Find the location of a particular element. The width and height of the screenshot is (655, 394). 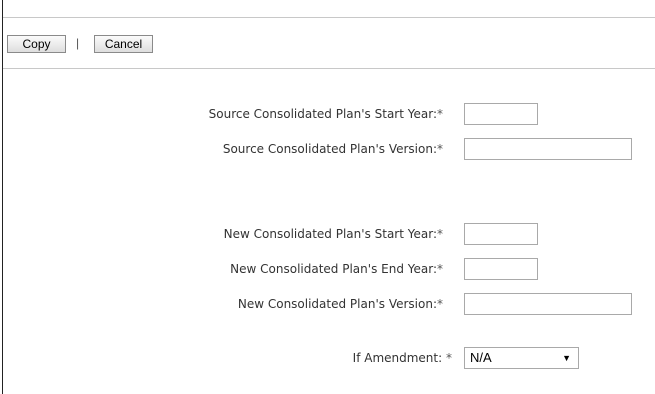

source-start-year-label: Source Consolidated Plan's Start Year:* is located at coordinates (326, 114).